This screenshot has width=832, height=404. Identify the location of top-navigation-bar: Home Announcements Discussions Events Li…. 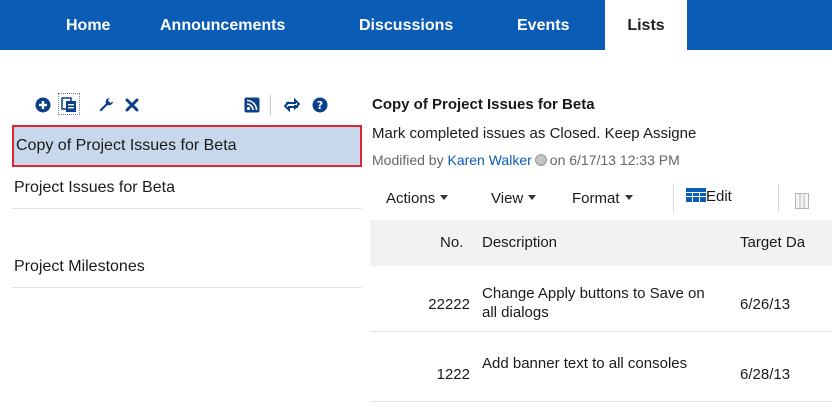
(416, 27).